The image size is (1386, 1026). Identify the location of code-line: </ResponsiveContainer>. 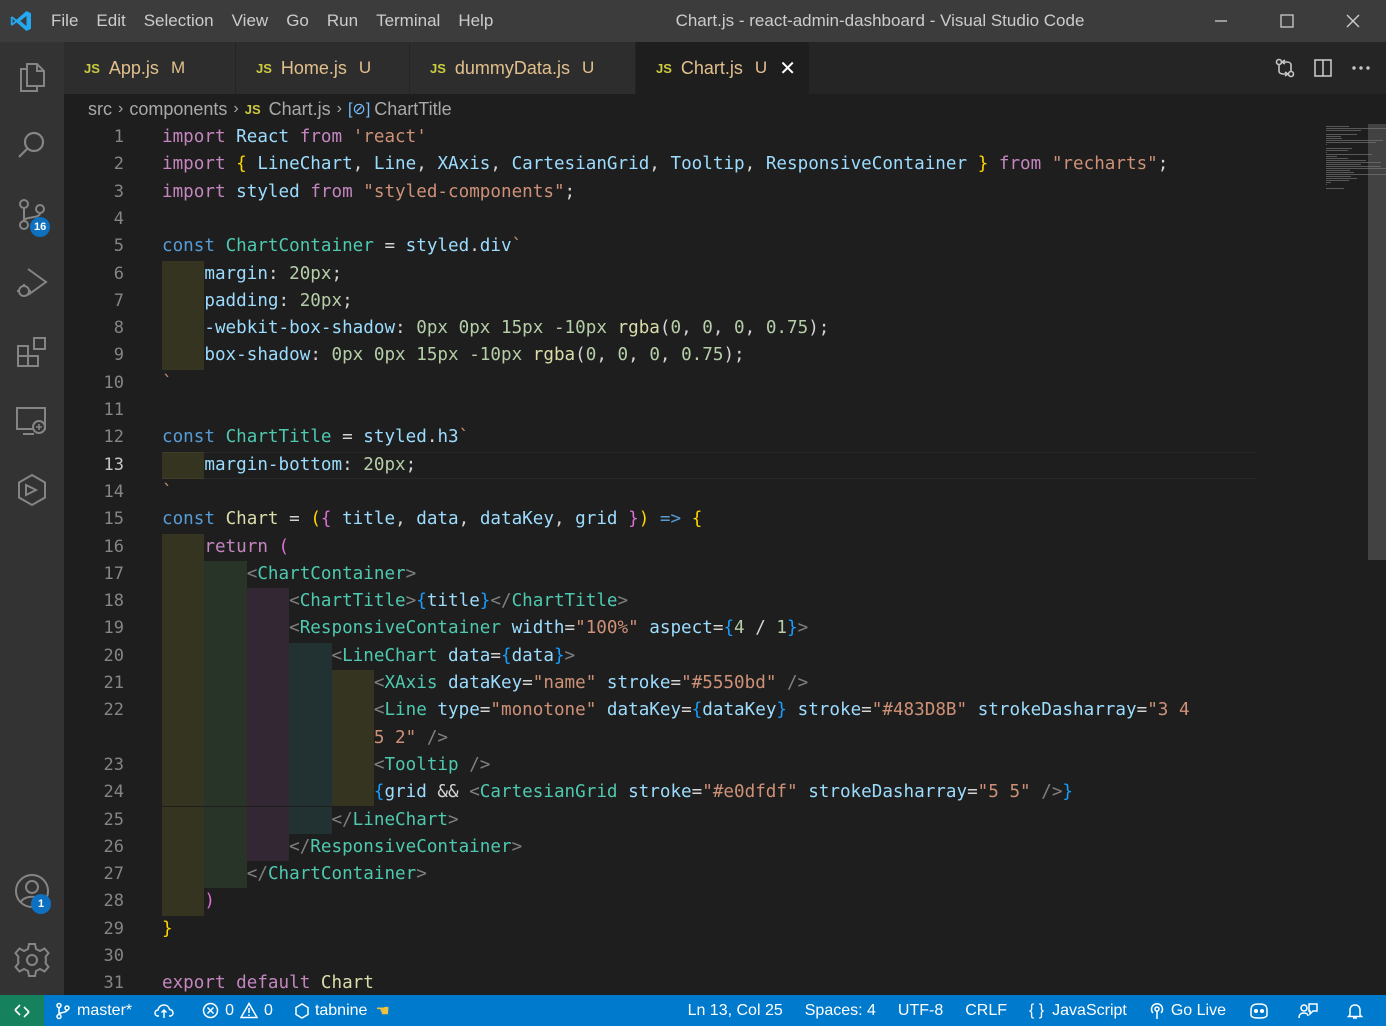
(342, 847).